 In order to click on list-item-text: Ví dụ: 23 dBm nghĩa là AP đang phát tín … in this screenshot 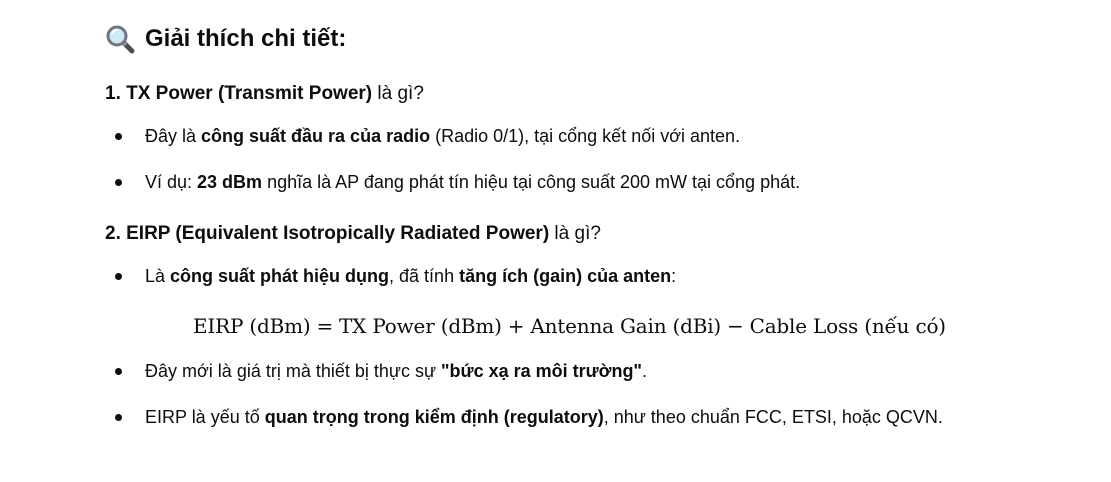, I will do `click(473, 182)`.